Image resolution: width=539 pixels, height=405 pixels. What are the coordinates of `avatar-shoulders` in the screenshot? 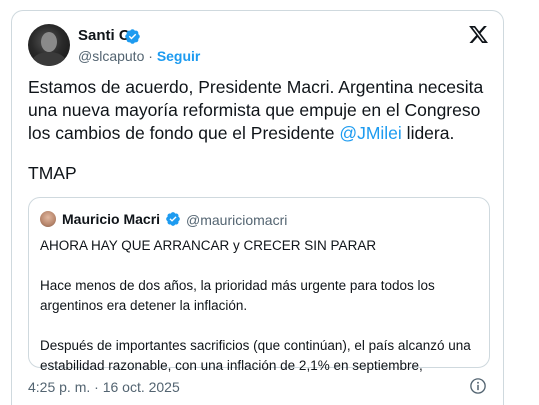 It's located at (49, 59).